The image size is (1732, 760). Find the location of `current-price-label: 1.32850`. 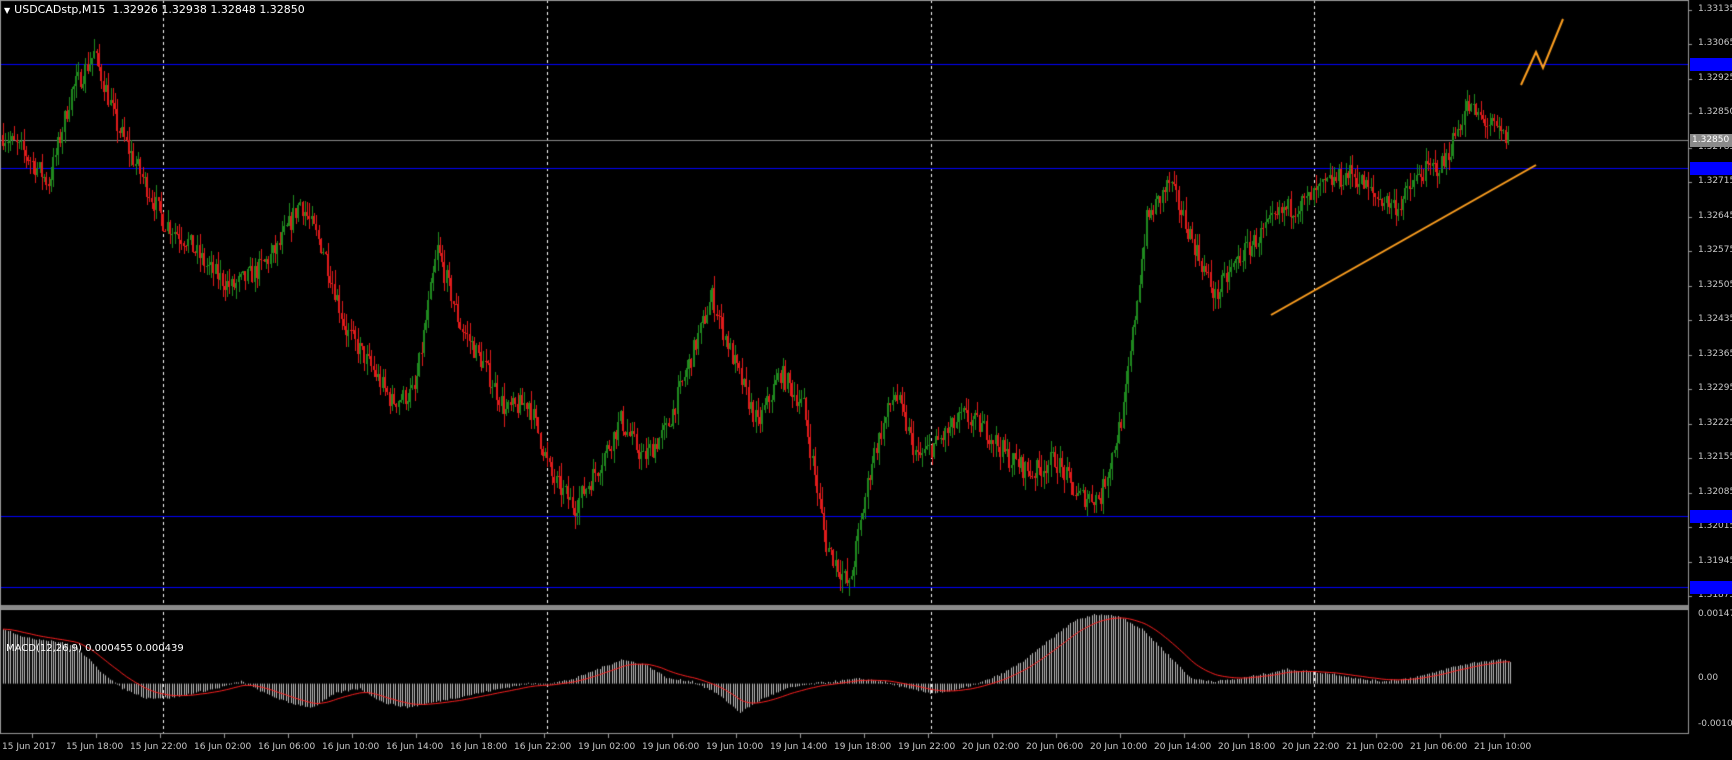

current-price-label: 1.32850 is located at coordinates (1711, 139).